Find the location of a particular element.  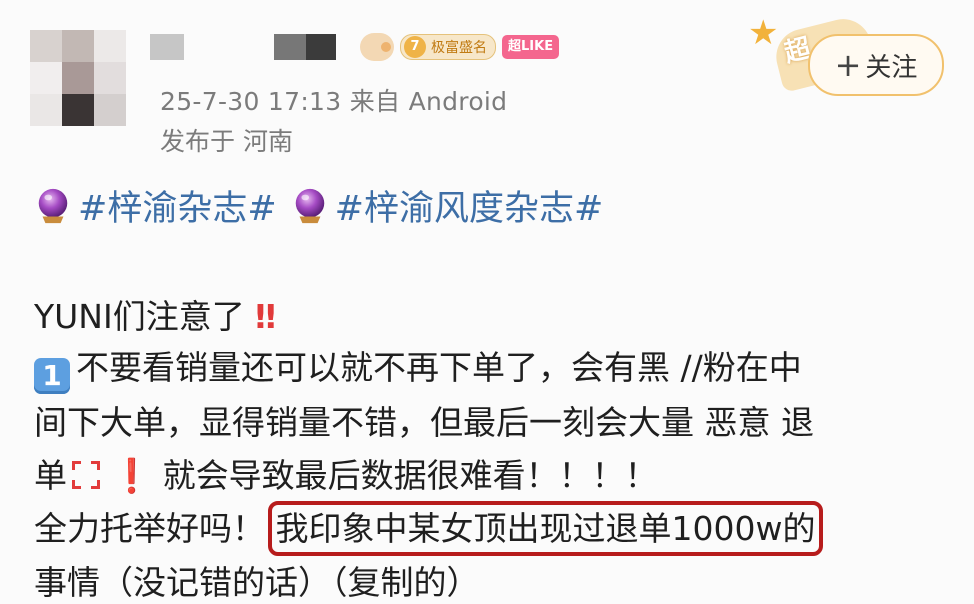

exclamation-icon: ❗ is located at coordinates (132, 475).